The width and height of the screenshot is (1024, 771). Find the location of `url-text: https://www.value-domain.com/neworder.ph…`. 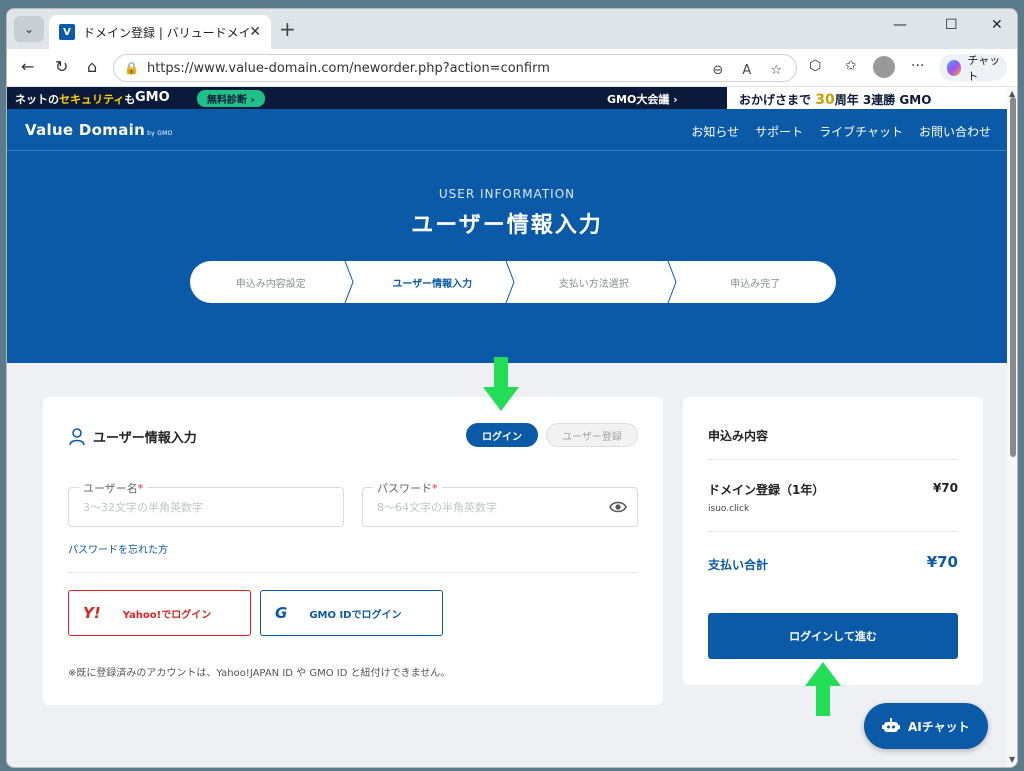

url-text: https://www.value-domain.com/neworder.ph… is located at coordinates (348, 68).